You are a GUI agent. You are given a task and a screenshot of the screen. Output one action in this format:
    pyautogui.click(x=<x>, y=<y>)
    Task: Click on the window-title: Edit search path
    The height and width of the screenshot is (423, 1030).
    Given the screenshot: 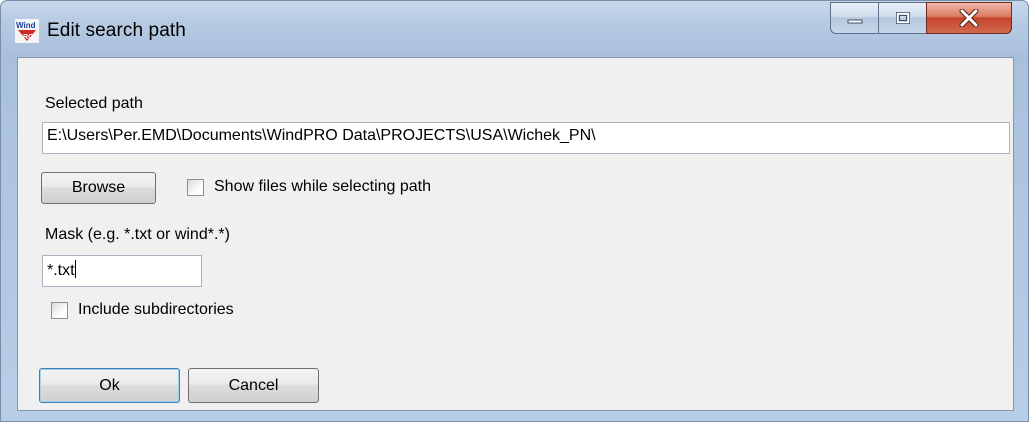 What is the action you would take?
    pyautogui.click(x=116, y=30)
    